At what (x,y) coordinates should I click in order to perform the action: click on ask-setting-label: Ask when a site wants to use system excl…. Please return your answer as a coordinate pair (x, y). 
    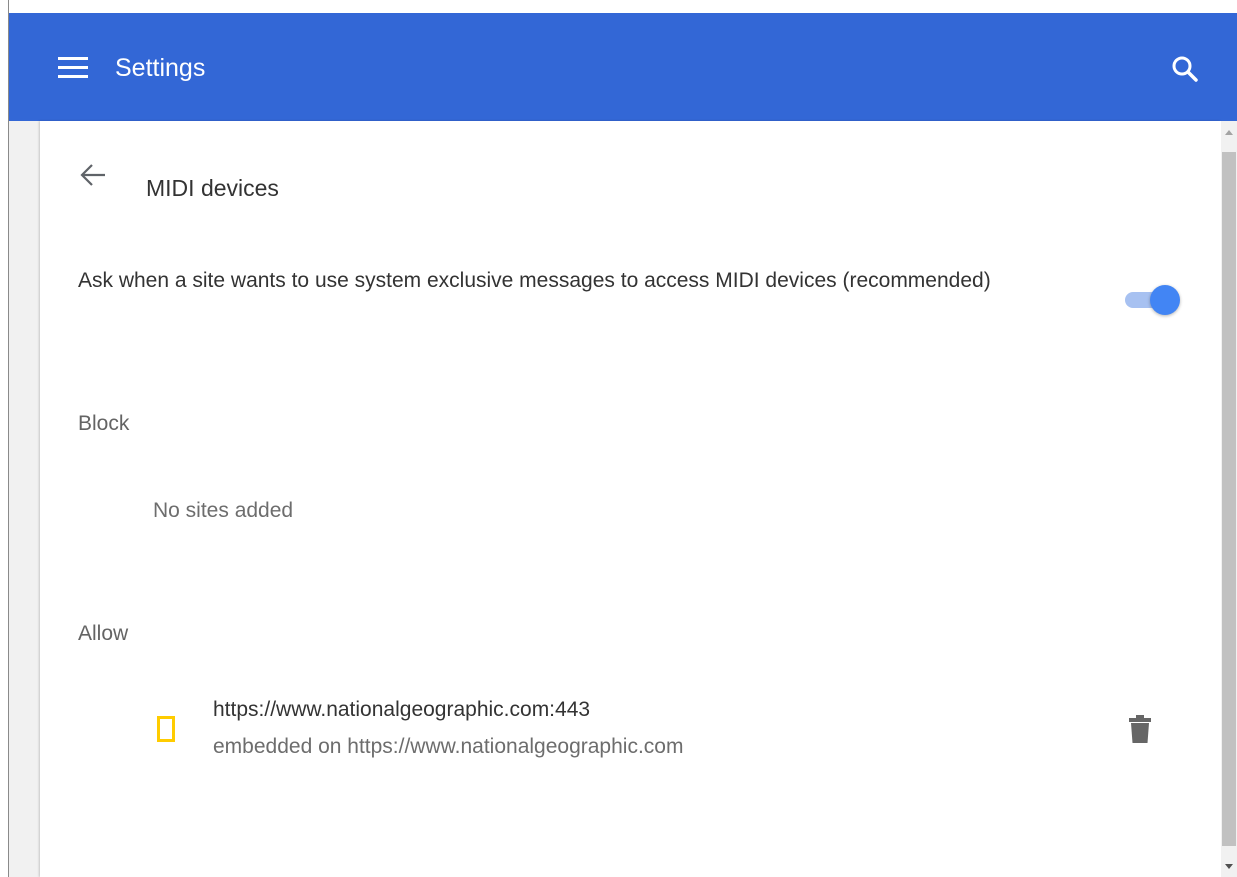
    Looking at the image, I should click on (534, 280).